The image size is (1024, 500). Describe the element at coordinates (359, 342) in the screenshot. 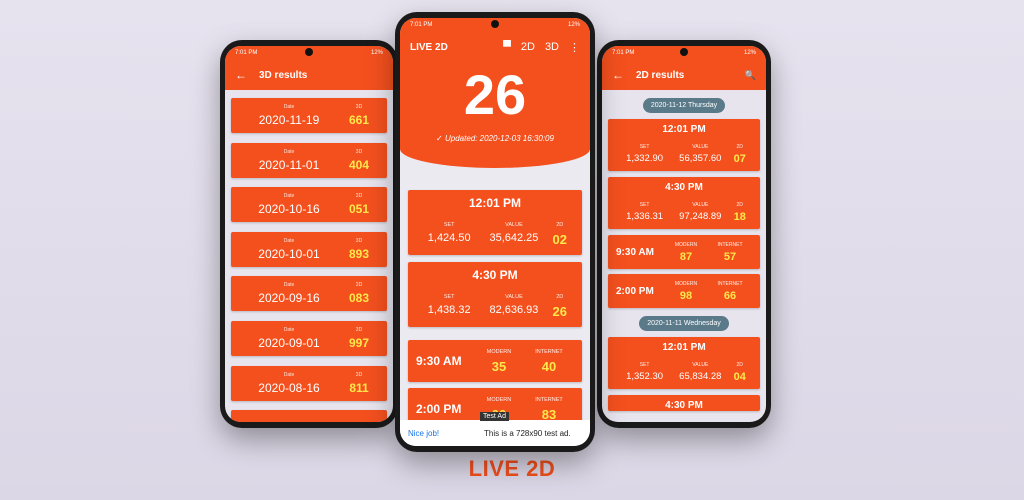

I see `3d-value: 997` at that location.